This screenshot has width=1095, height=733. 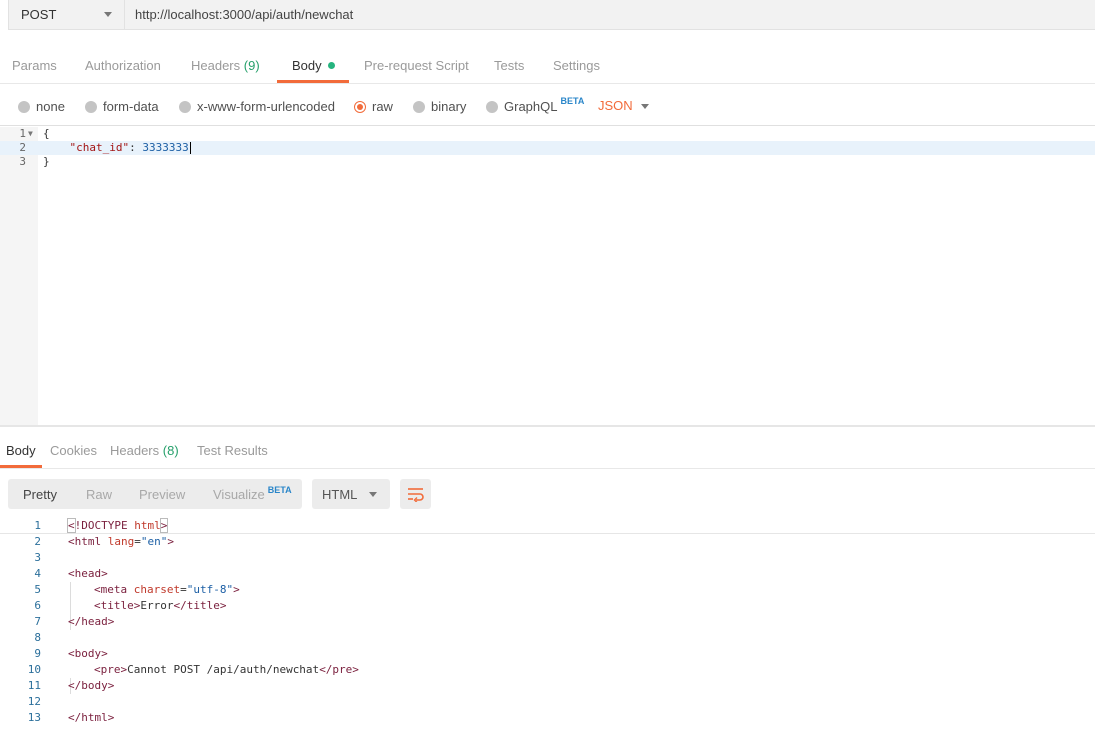 I want to click on json-sep: :, so click(x=136, y=147).